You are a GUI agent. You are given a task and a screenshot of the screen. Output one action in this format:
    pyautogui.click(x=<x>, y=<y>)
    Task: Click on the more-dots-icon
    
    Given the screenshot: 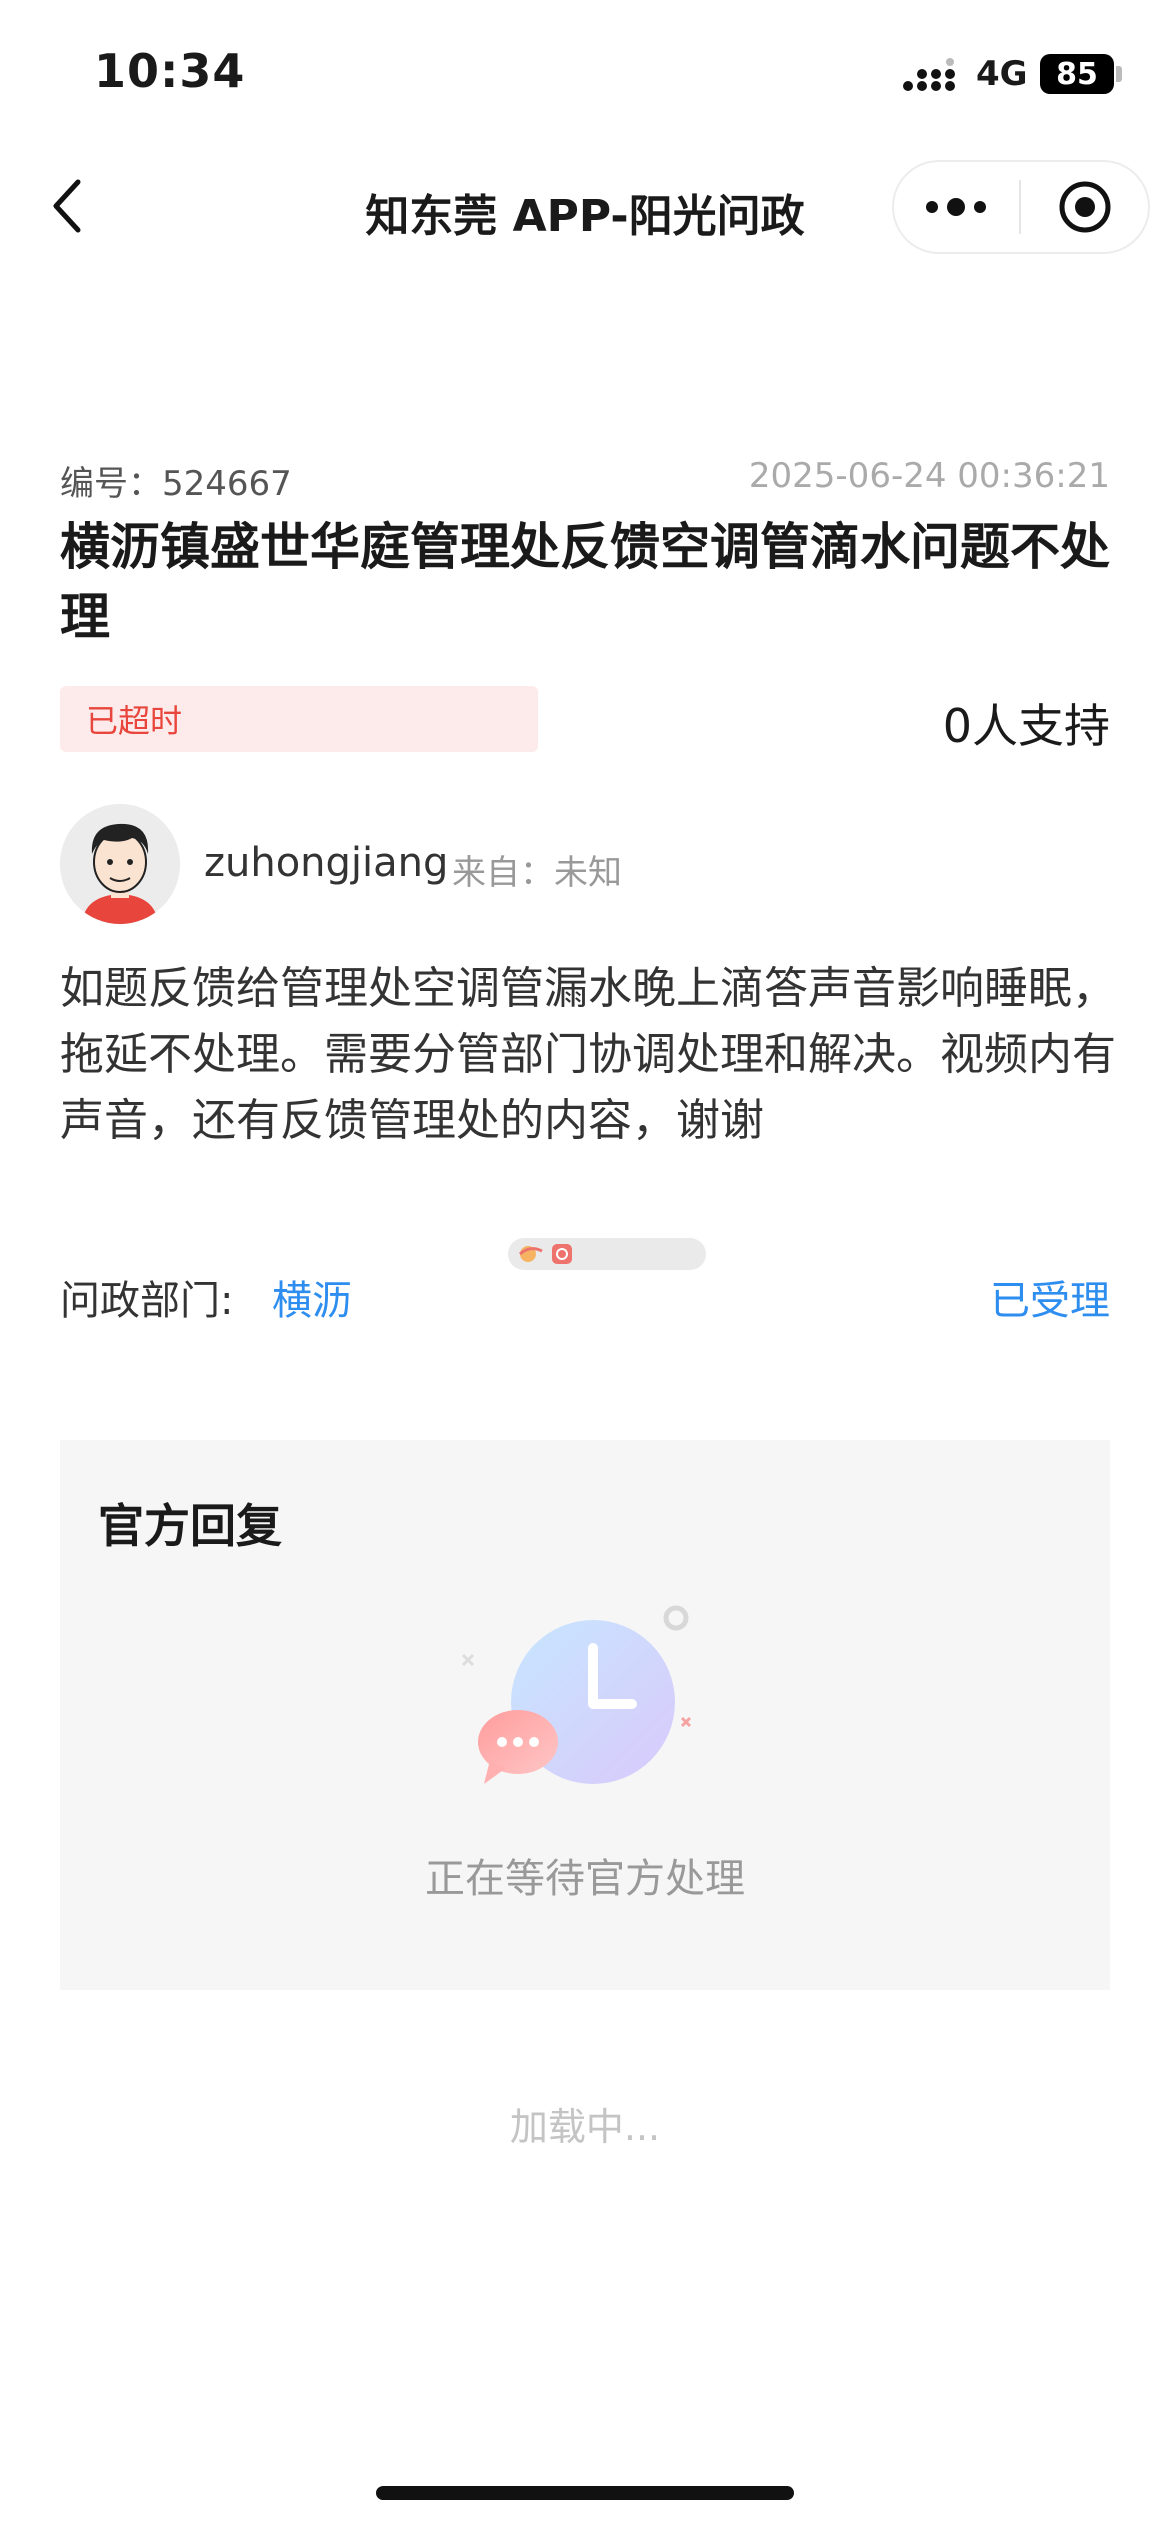 What is the action you would take?
    pyautogui.click(x=956, y=207)
    